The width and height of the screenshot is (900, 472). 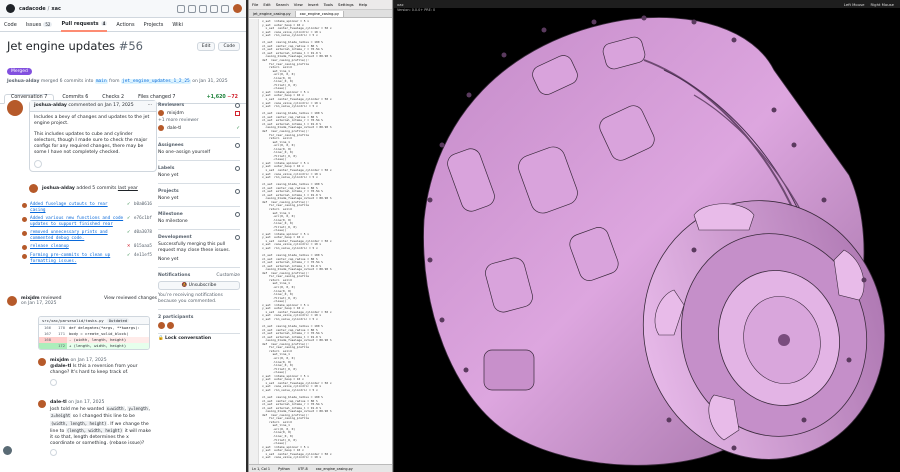 I want to click on commit-sha-link: e76c1bf, so click(x=143, y=218).